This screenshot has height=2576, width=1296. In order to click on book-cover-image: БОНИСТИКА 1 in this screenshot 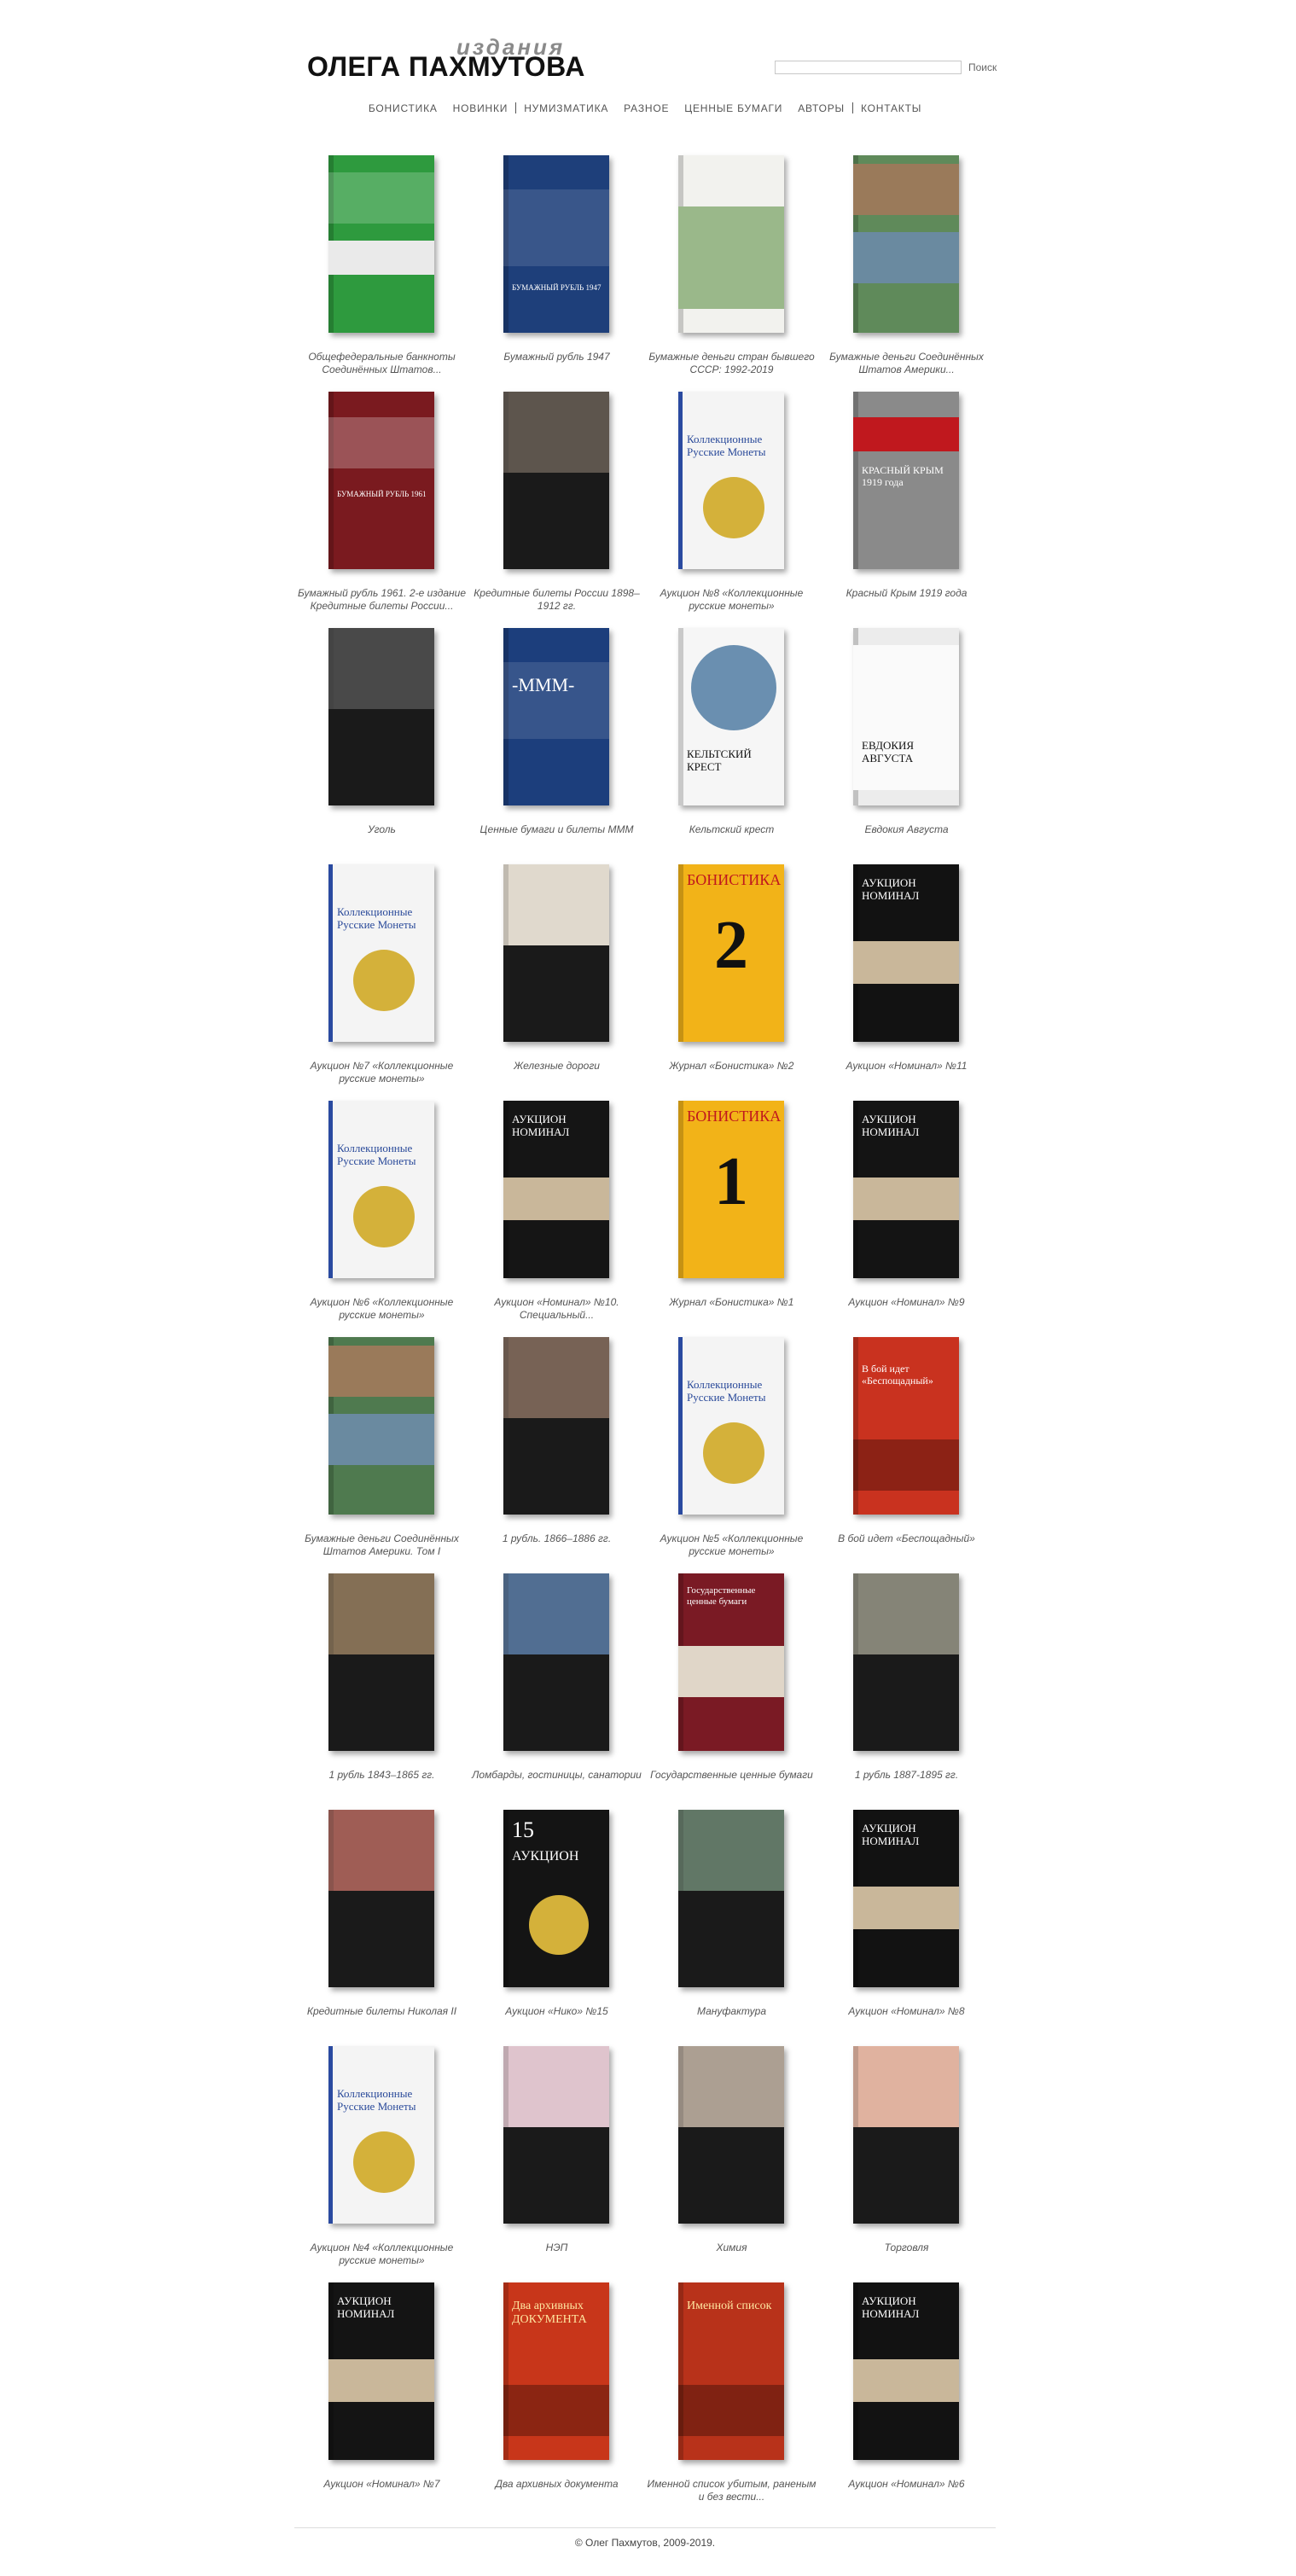, I will do `click(731, 1189)`.